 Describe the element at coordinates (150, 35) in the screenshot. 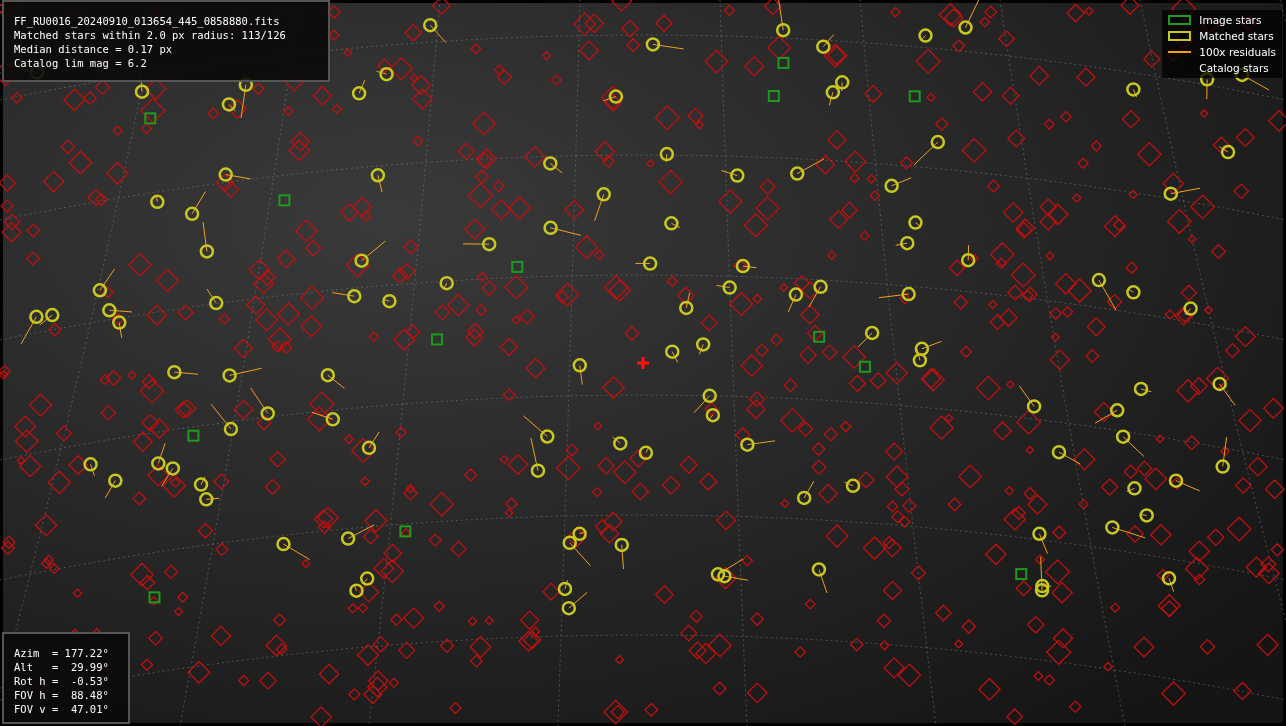

I see `info-text: Matched stars within 2.0 px radius: 113/126` at that location.